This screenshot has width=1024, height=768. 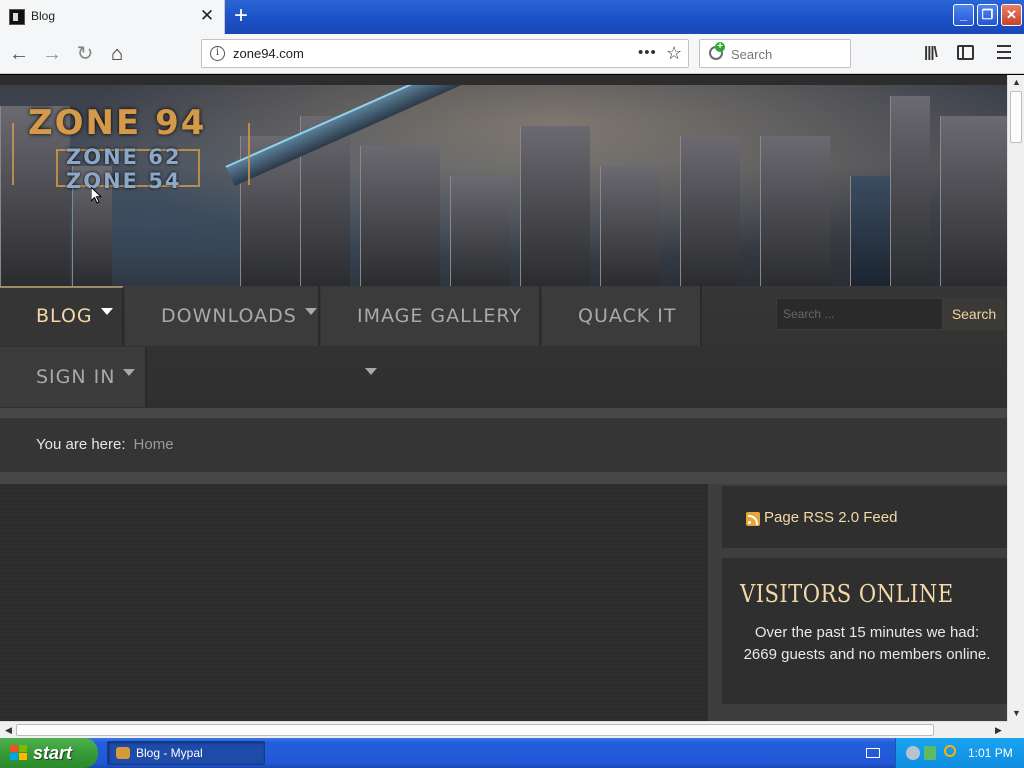 I want to click on nav-item-downloads: DOWNLOADS, so click(x=222, y=316).